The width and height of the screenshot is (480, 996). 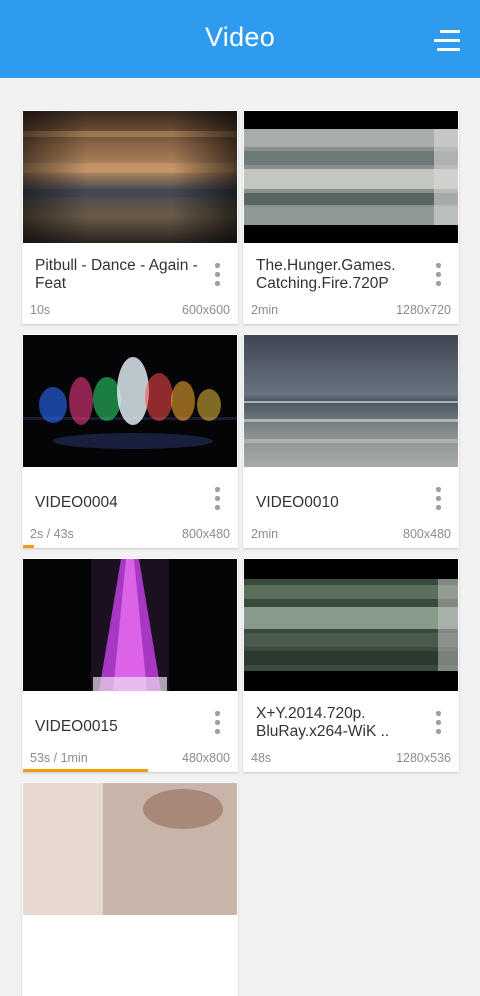 What do you see at coordinates (323, 722) in the screenshot?
I see `video-title: X+Y.2014.720p. BluRay.x264-WiK ..` at bounding box center [323, 722].